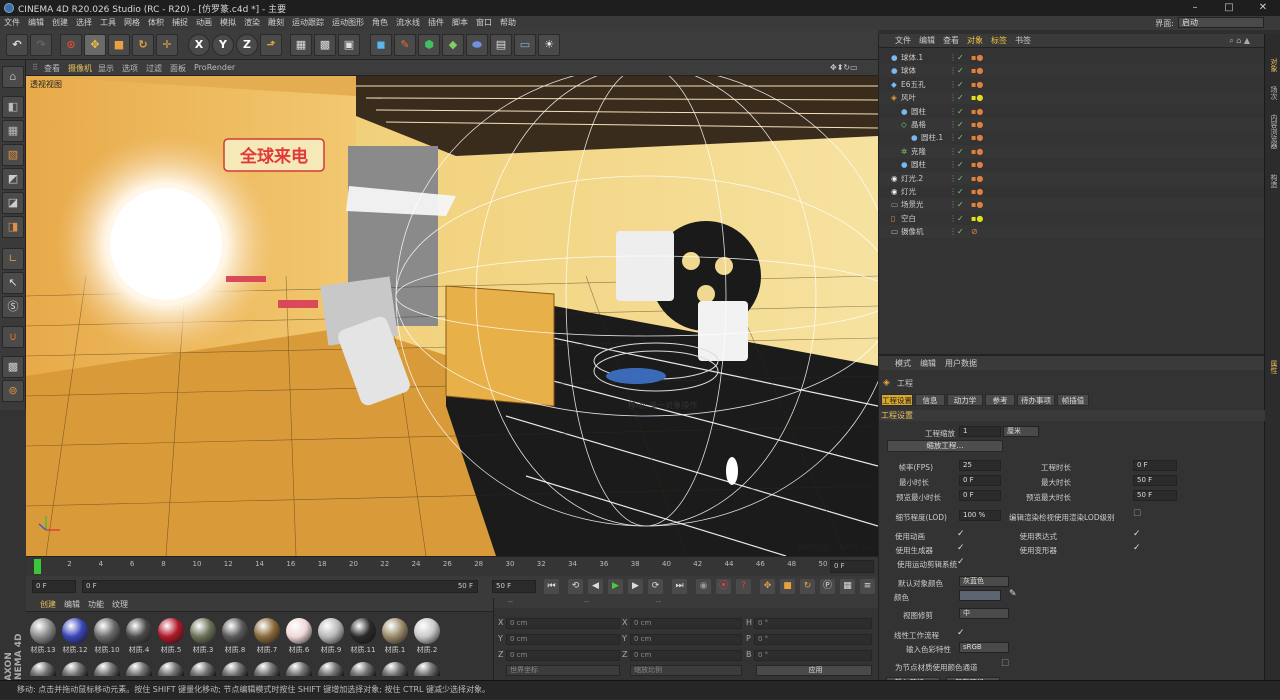  I want to click on rotate-icon: ↻, so click(143, 45).